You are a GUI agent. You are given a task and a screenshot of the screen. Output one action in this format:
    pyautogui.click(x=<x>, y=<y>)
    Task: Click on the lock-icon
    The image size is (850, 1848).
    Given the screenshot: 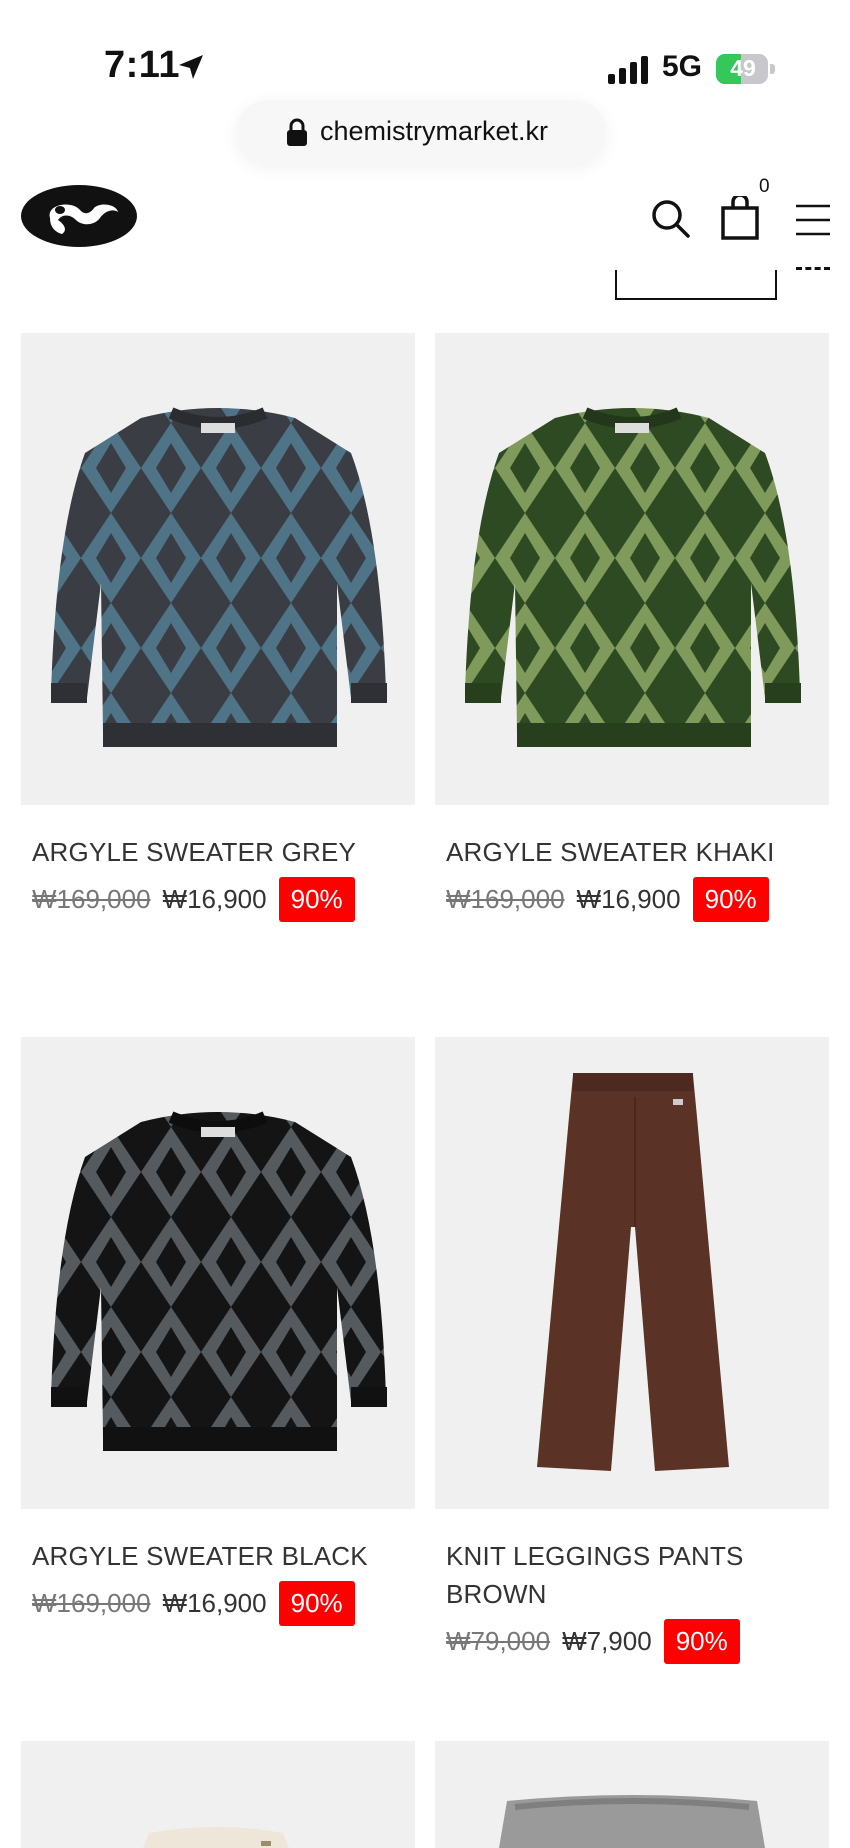 What is the action you would take?
    pyautogui.click(x=297, y=132)
    